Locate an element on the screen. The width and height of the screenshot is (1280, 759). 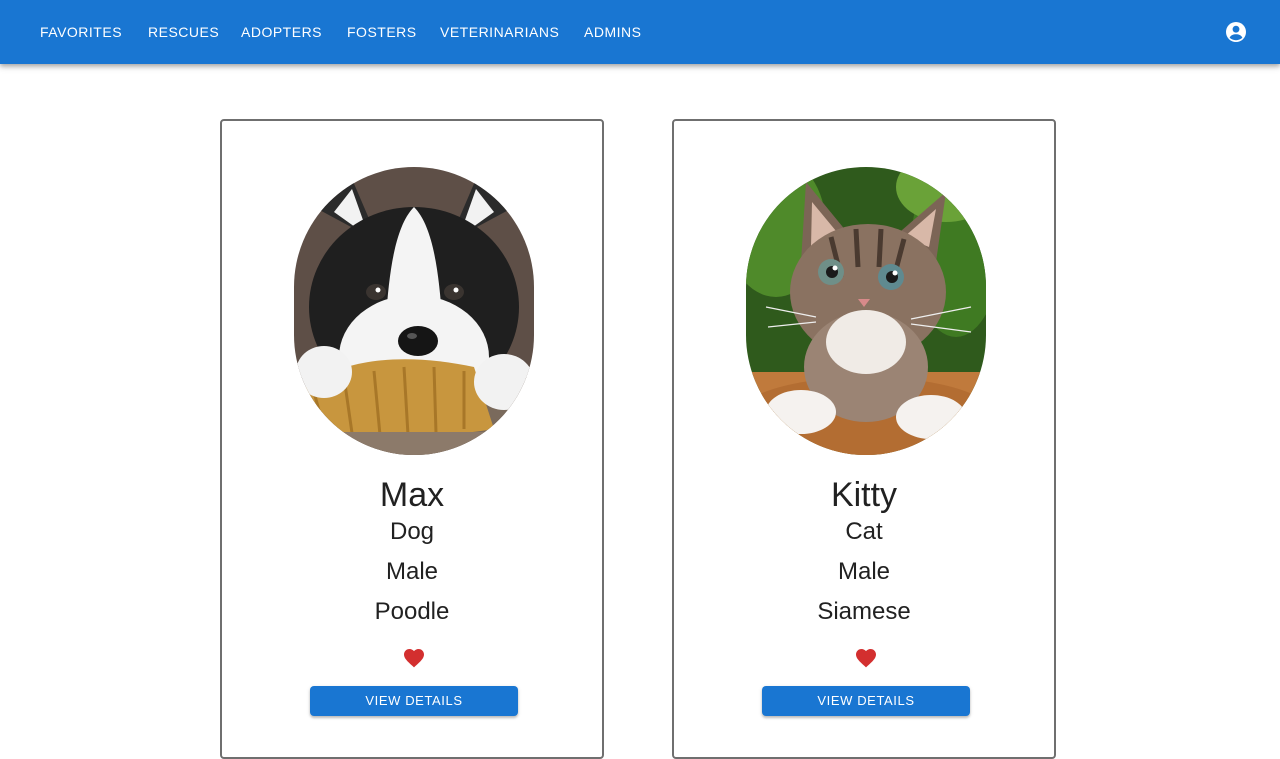
nav-favorites: FAVORITES is located at coordinates (81, 32).